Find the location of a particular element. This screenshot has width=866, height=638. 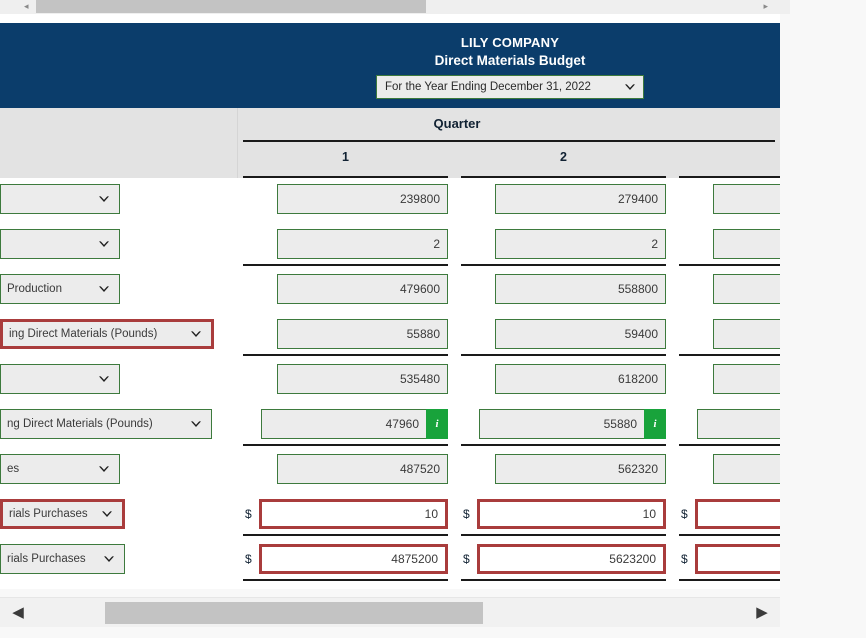

table-row: rials Purchases $10 $10 $ is located at coordinates (390, 515).